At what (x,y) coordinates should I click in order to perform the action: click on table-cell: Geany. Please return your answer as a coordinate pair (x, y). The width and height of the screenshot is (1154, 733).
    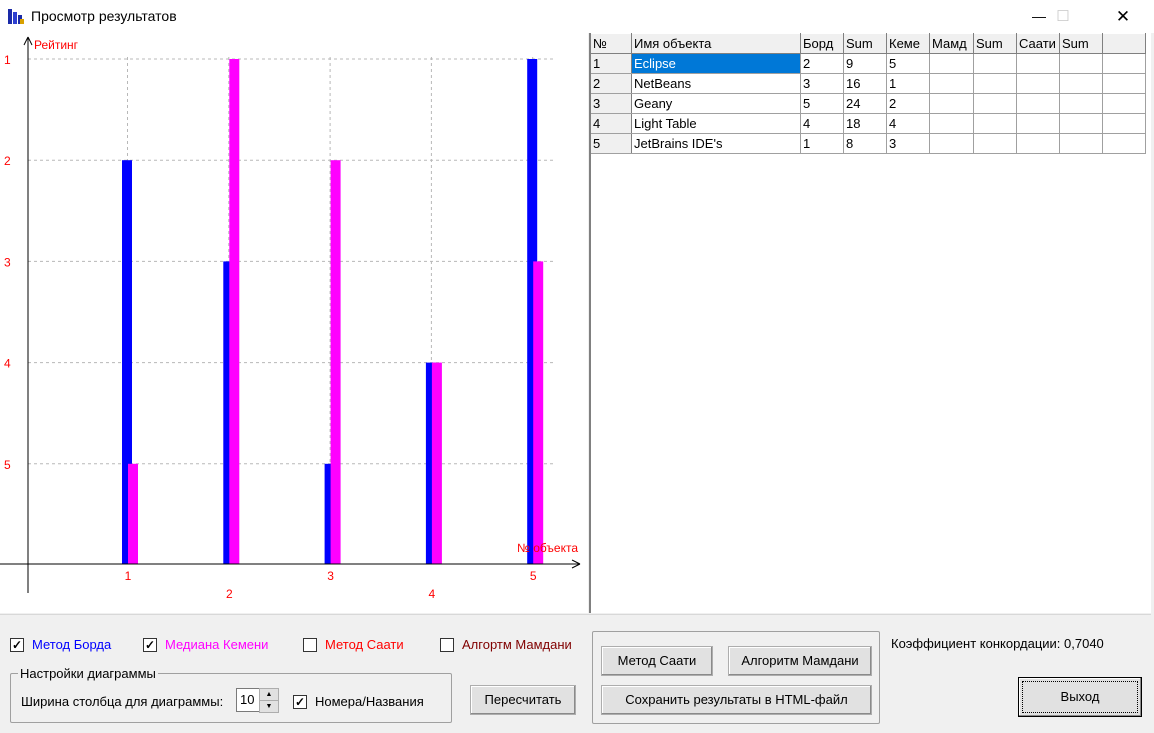
    Looking at the image, I should click on (716, 103).